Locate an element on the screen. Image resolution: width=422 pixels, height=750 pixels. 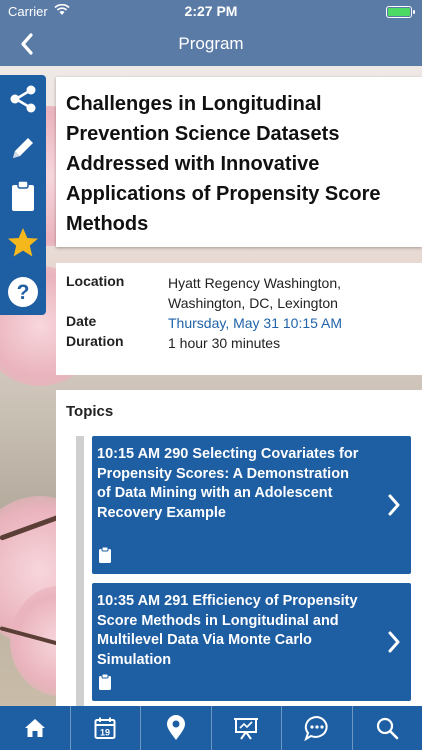
clipboard-button is located at coordinates (23, 196).